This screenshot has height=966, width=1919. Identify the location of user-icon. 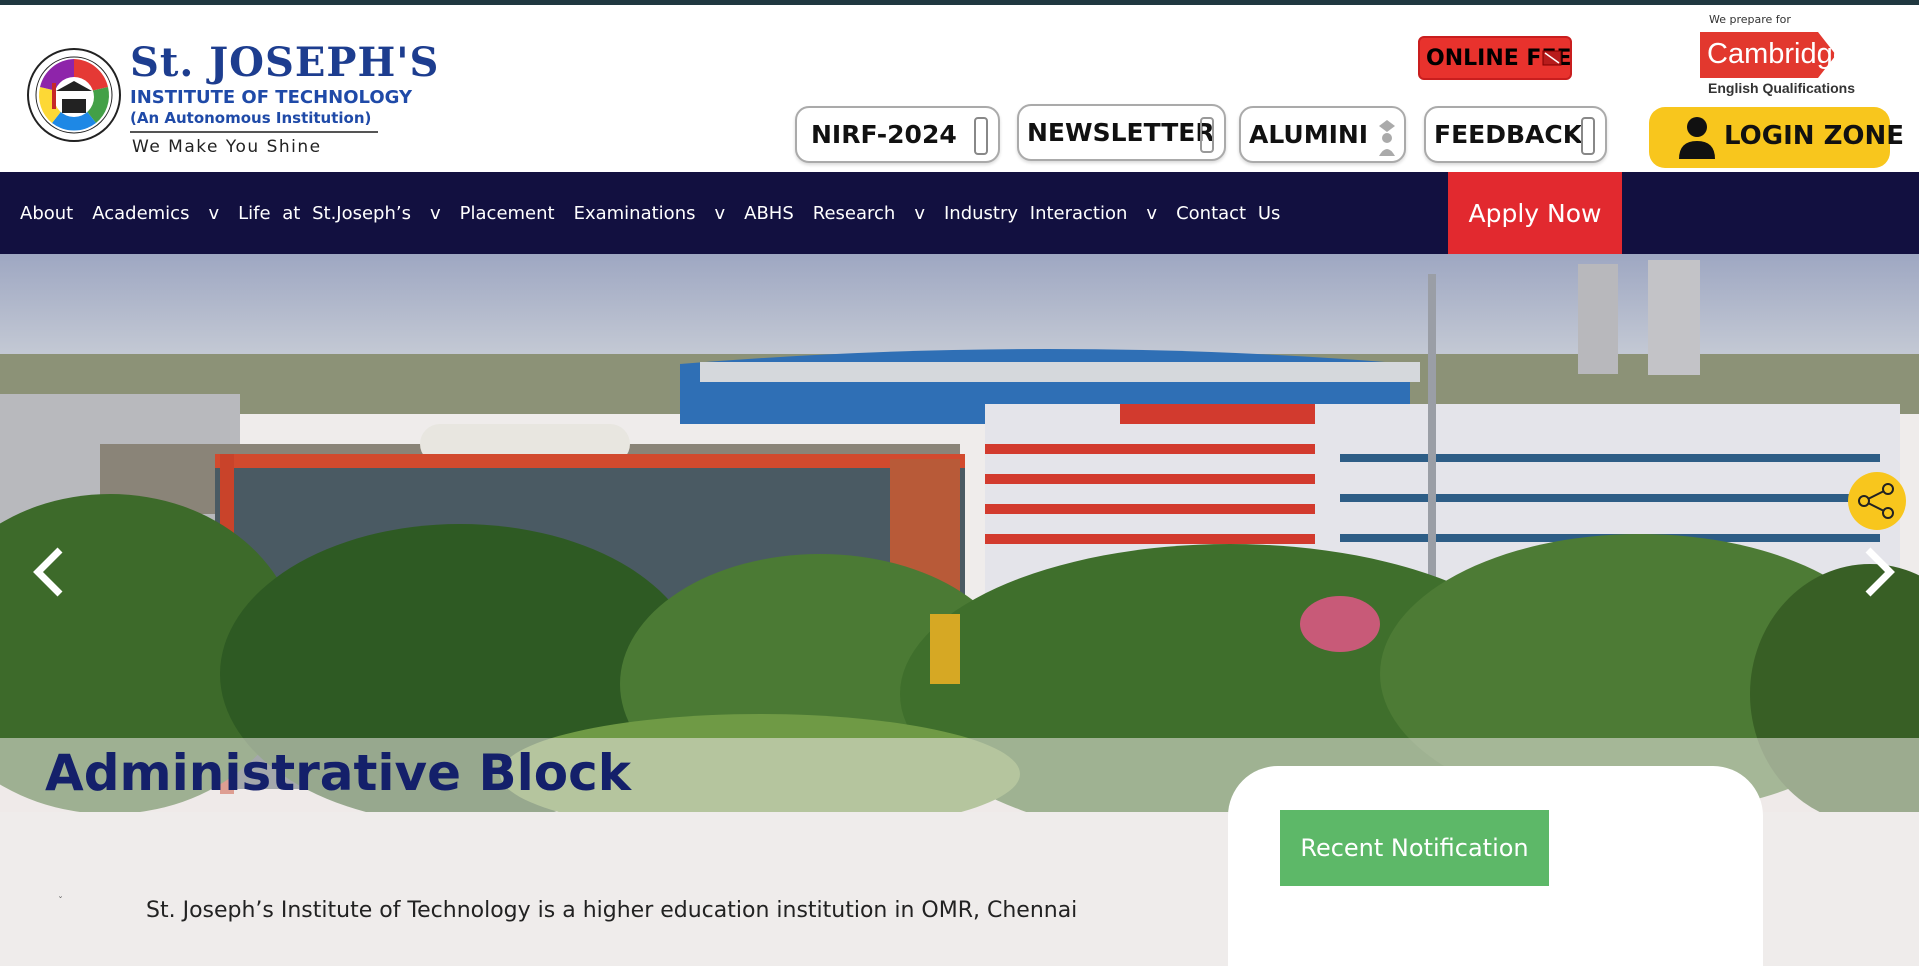
(1697, 138).